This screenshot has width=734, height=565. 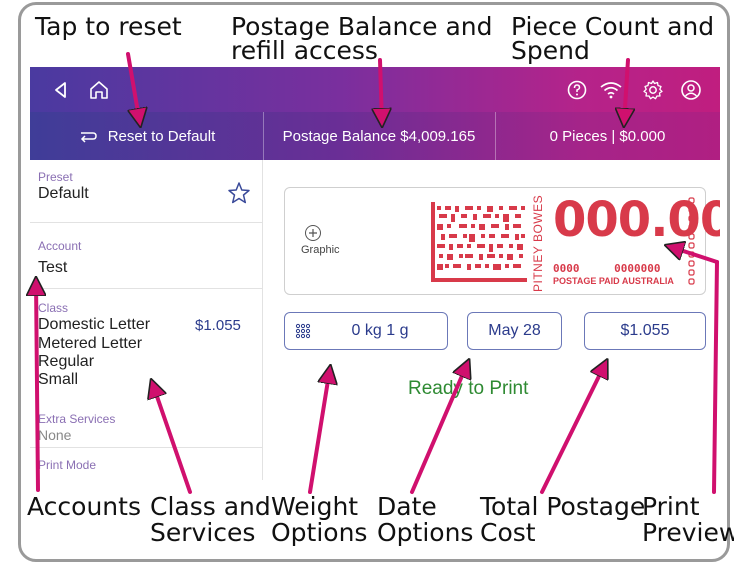 I want to click on arrow-print-preview-stem, so click(x=715, y=377).